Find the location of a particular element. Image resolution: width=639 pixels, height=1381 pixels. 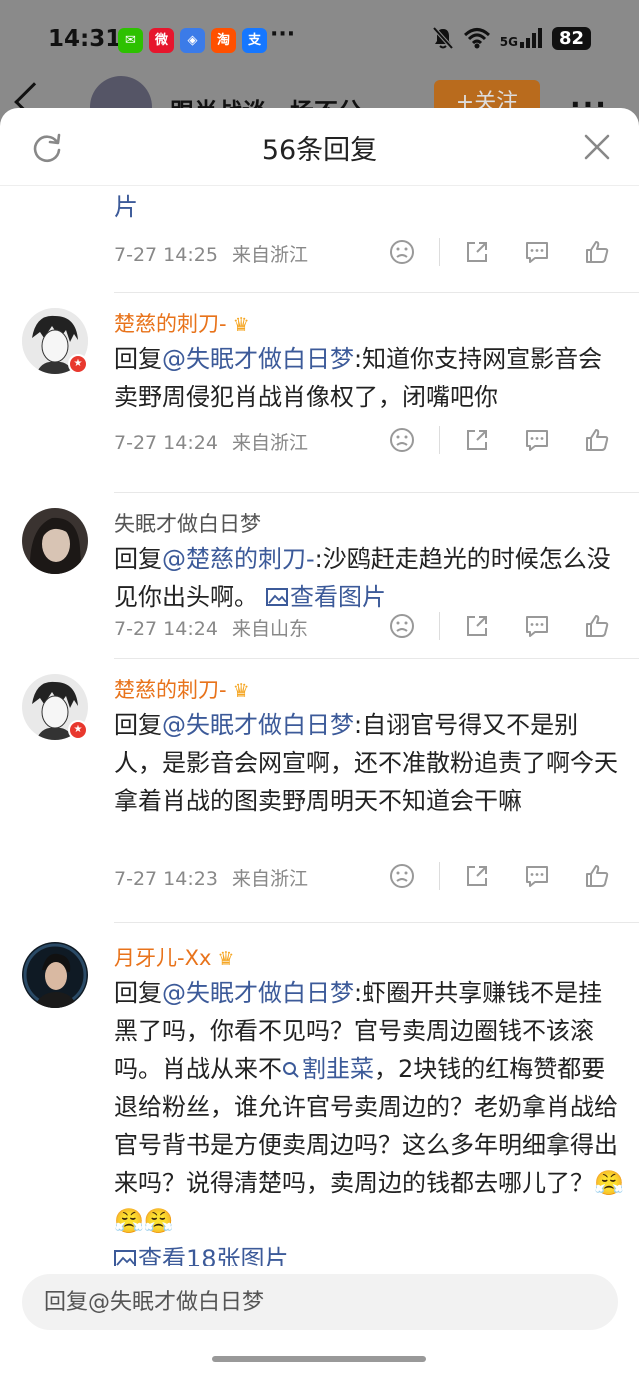

comment-text: 片 is located at coordinates (370, 207).